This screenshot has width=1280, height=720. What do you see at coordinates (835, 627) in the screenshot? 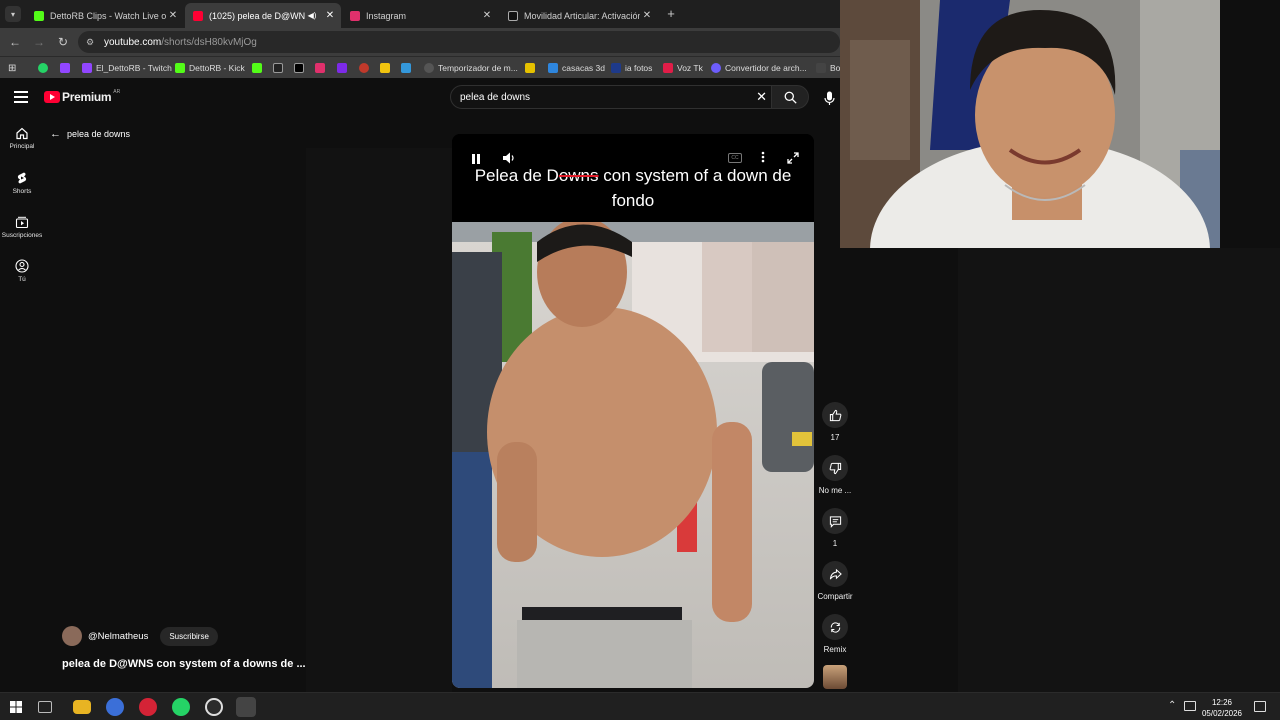
I see `remix-button` at bounding box center [835, 627].